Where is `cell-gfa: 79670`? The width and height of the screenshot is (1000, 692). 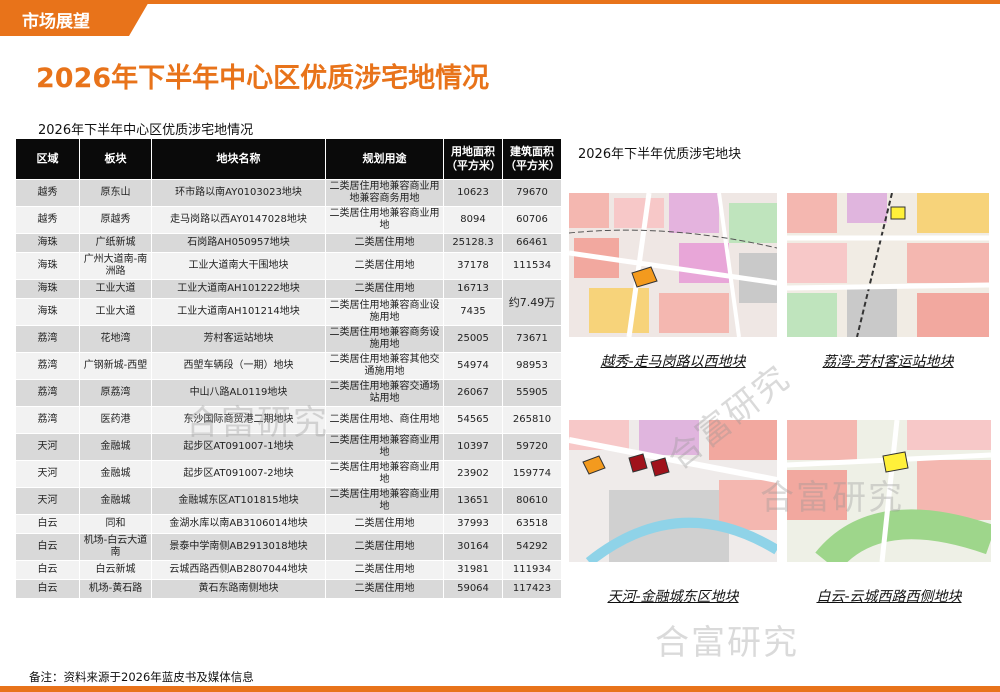
cell-gfa: 79670 is located at coordinates (532, 193).